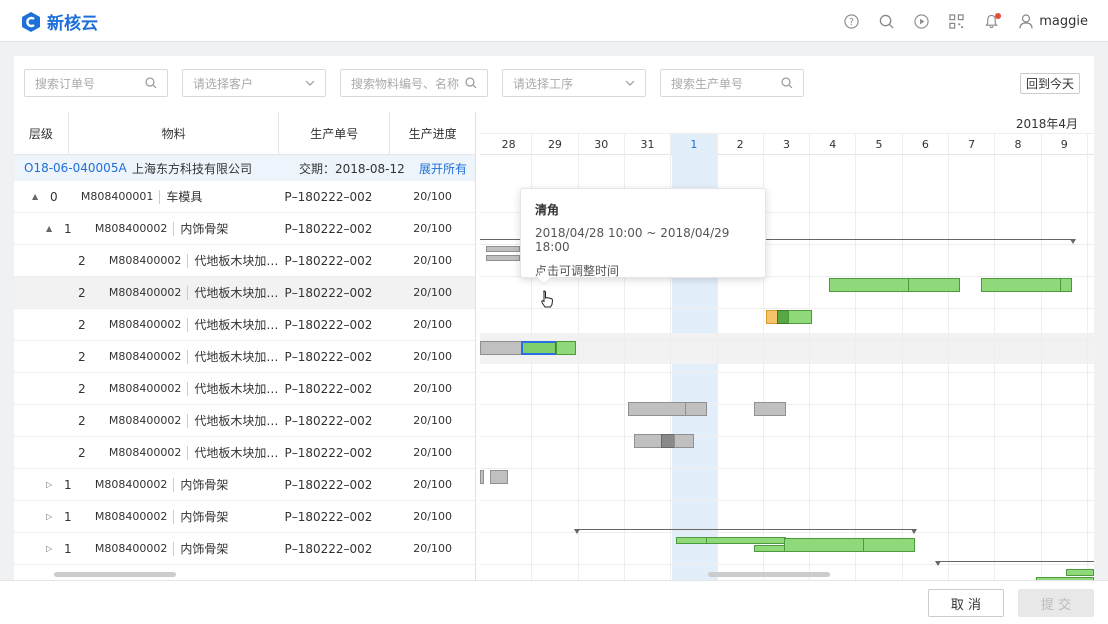 This screenshot has height=624, width=1108. I want to click on order-search-input: 搜索订单号, so click(96, 83).